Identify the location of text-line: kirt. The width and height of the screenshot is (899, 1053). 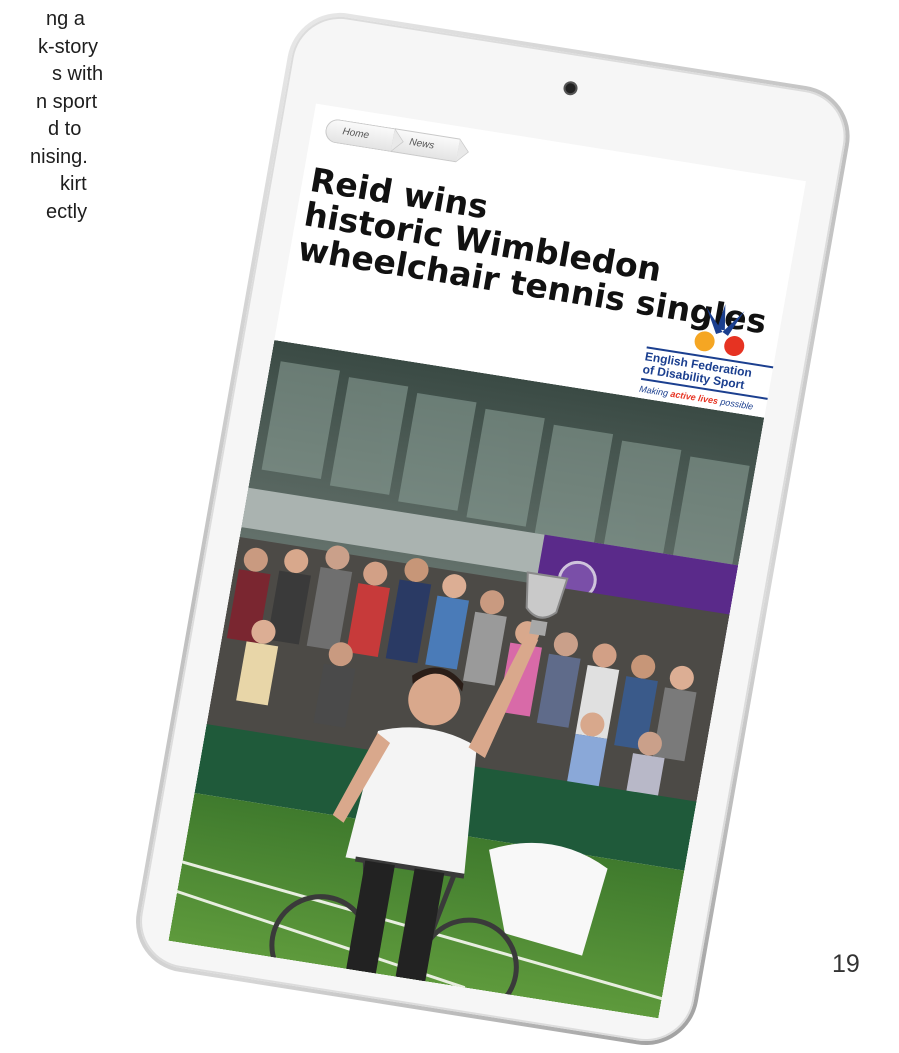
(73, 184).